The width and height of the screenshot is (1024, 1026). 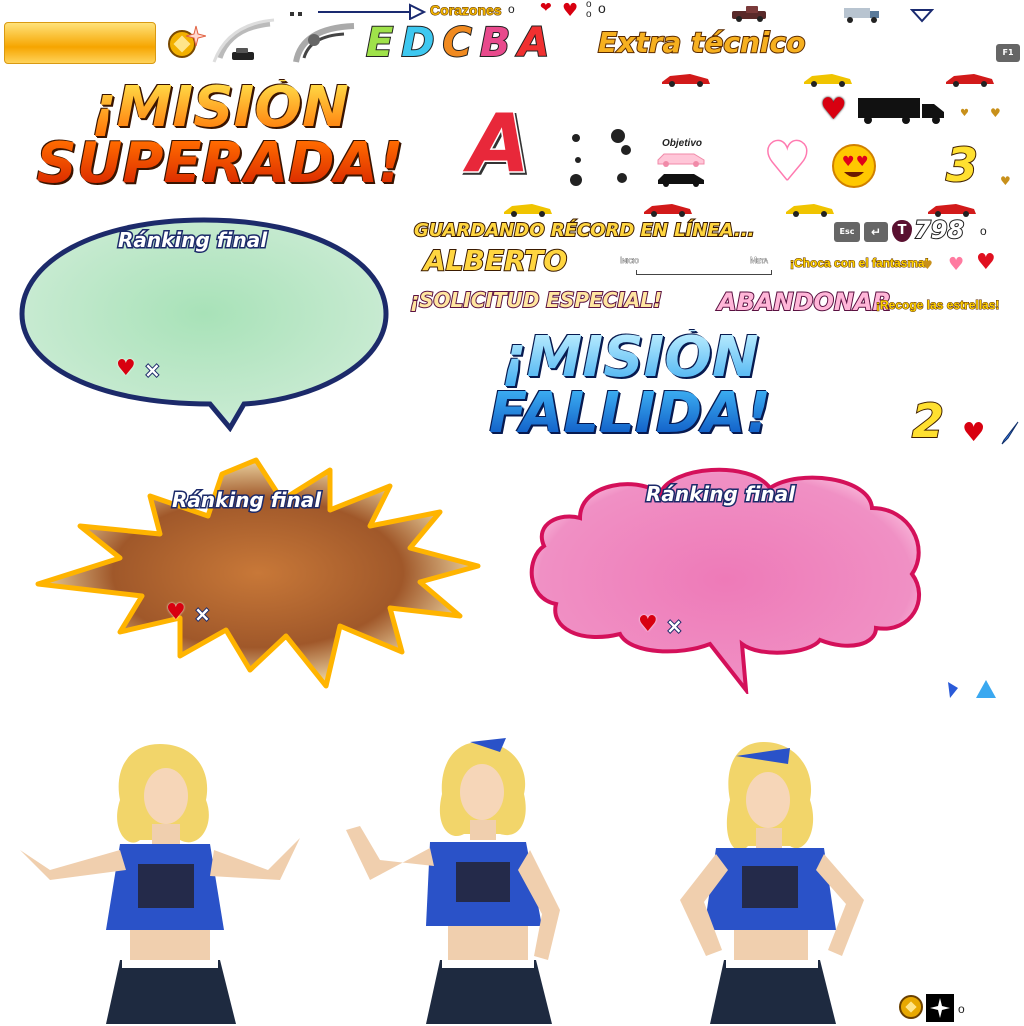 I want to click on progress-goal-label: Meta, so click(x=759, y=261).